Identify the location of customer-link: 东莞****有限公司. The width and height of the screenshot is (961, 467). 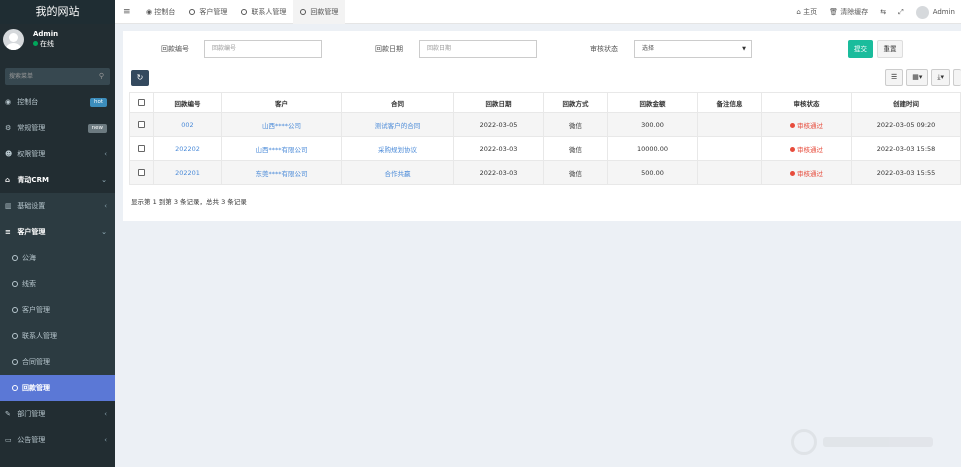
(281, 172).